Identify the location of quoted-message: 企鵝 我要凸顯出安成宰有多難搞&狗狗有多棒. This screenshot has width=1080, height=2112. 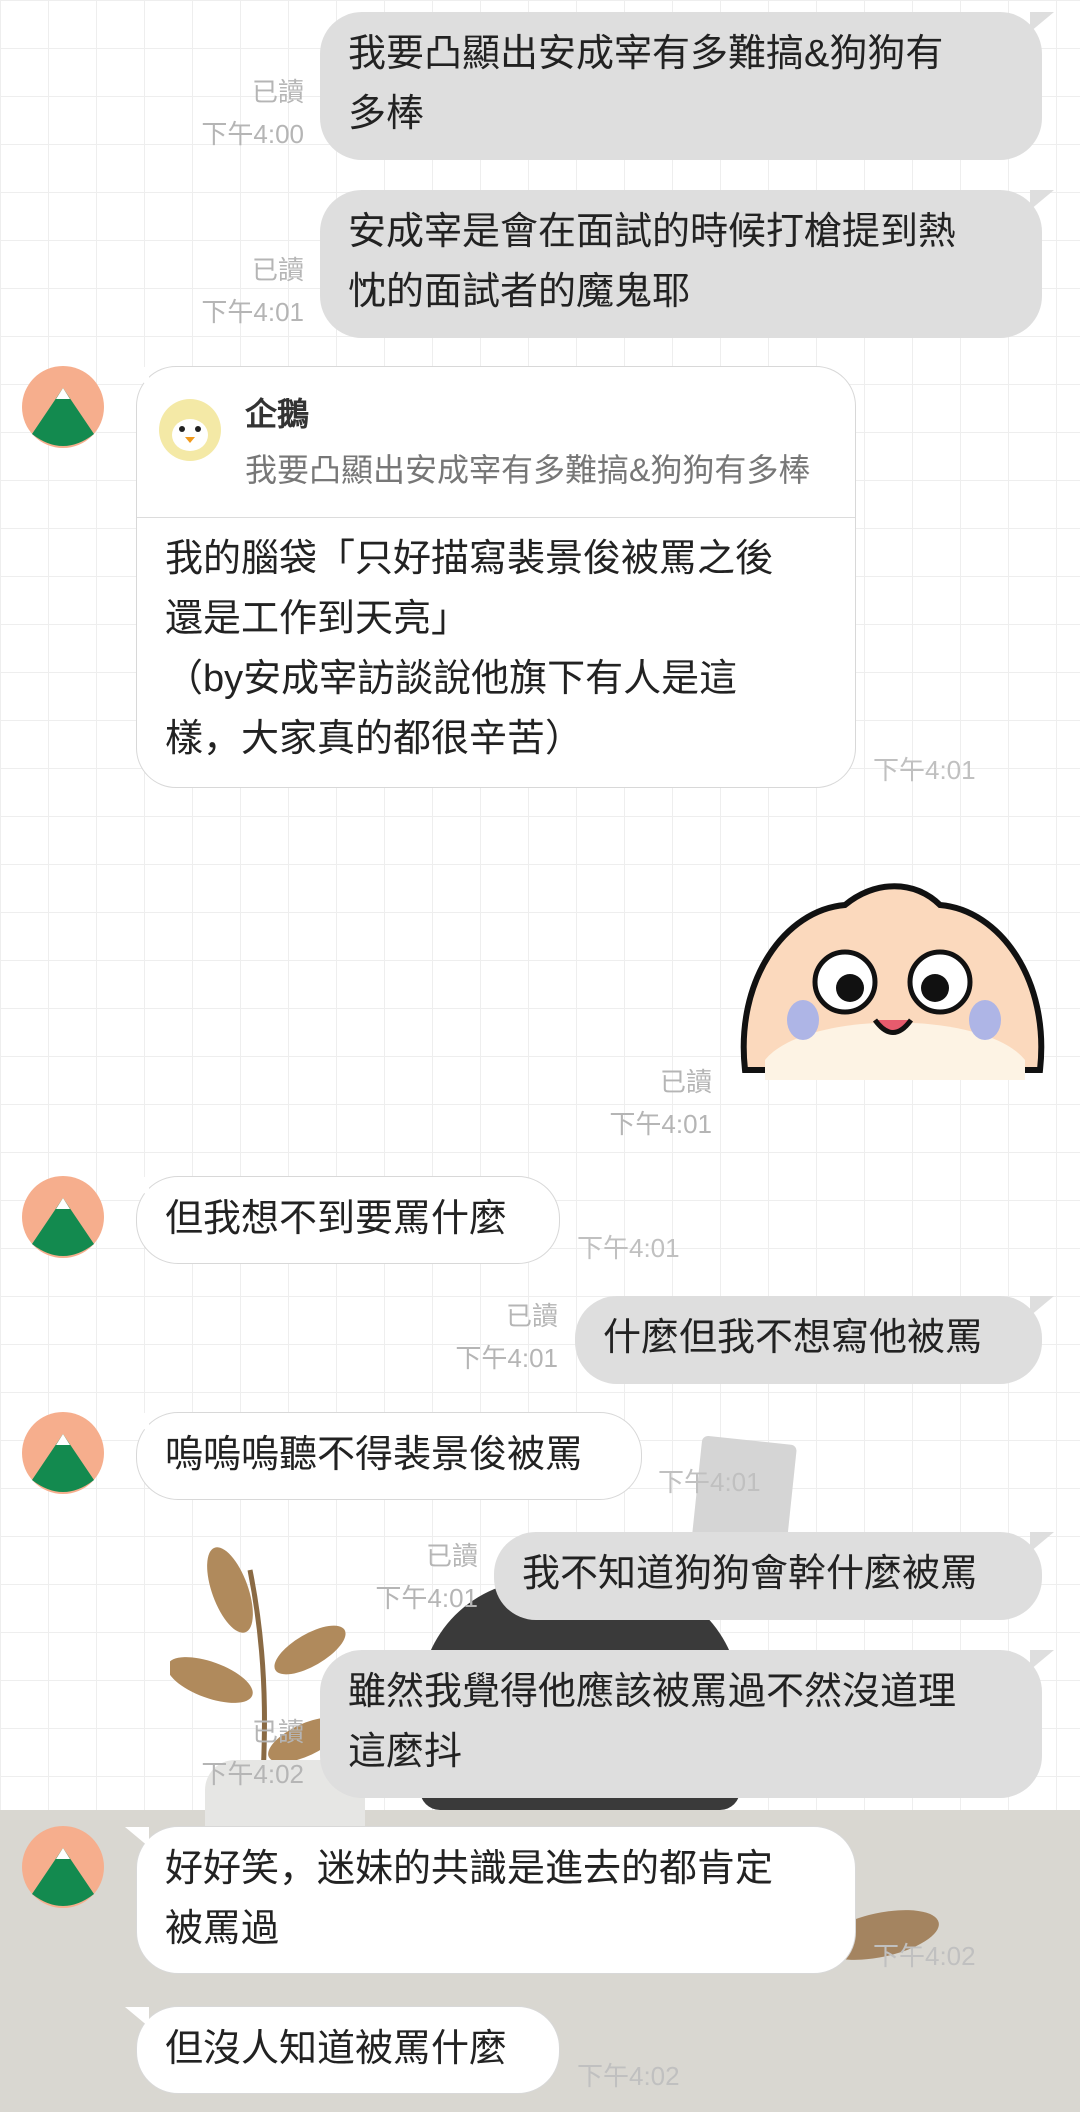
(496, 442).